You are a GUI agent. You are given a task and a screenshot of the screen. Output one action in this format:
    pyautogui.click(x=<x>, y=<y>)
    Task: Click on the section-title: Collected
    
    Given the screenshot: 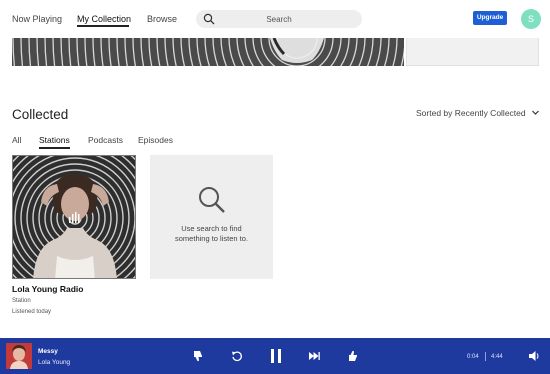 What is the action you would take?
    pyautogui.click(x=40, y=114)
    